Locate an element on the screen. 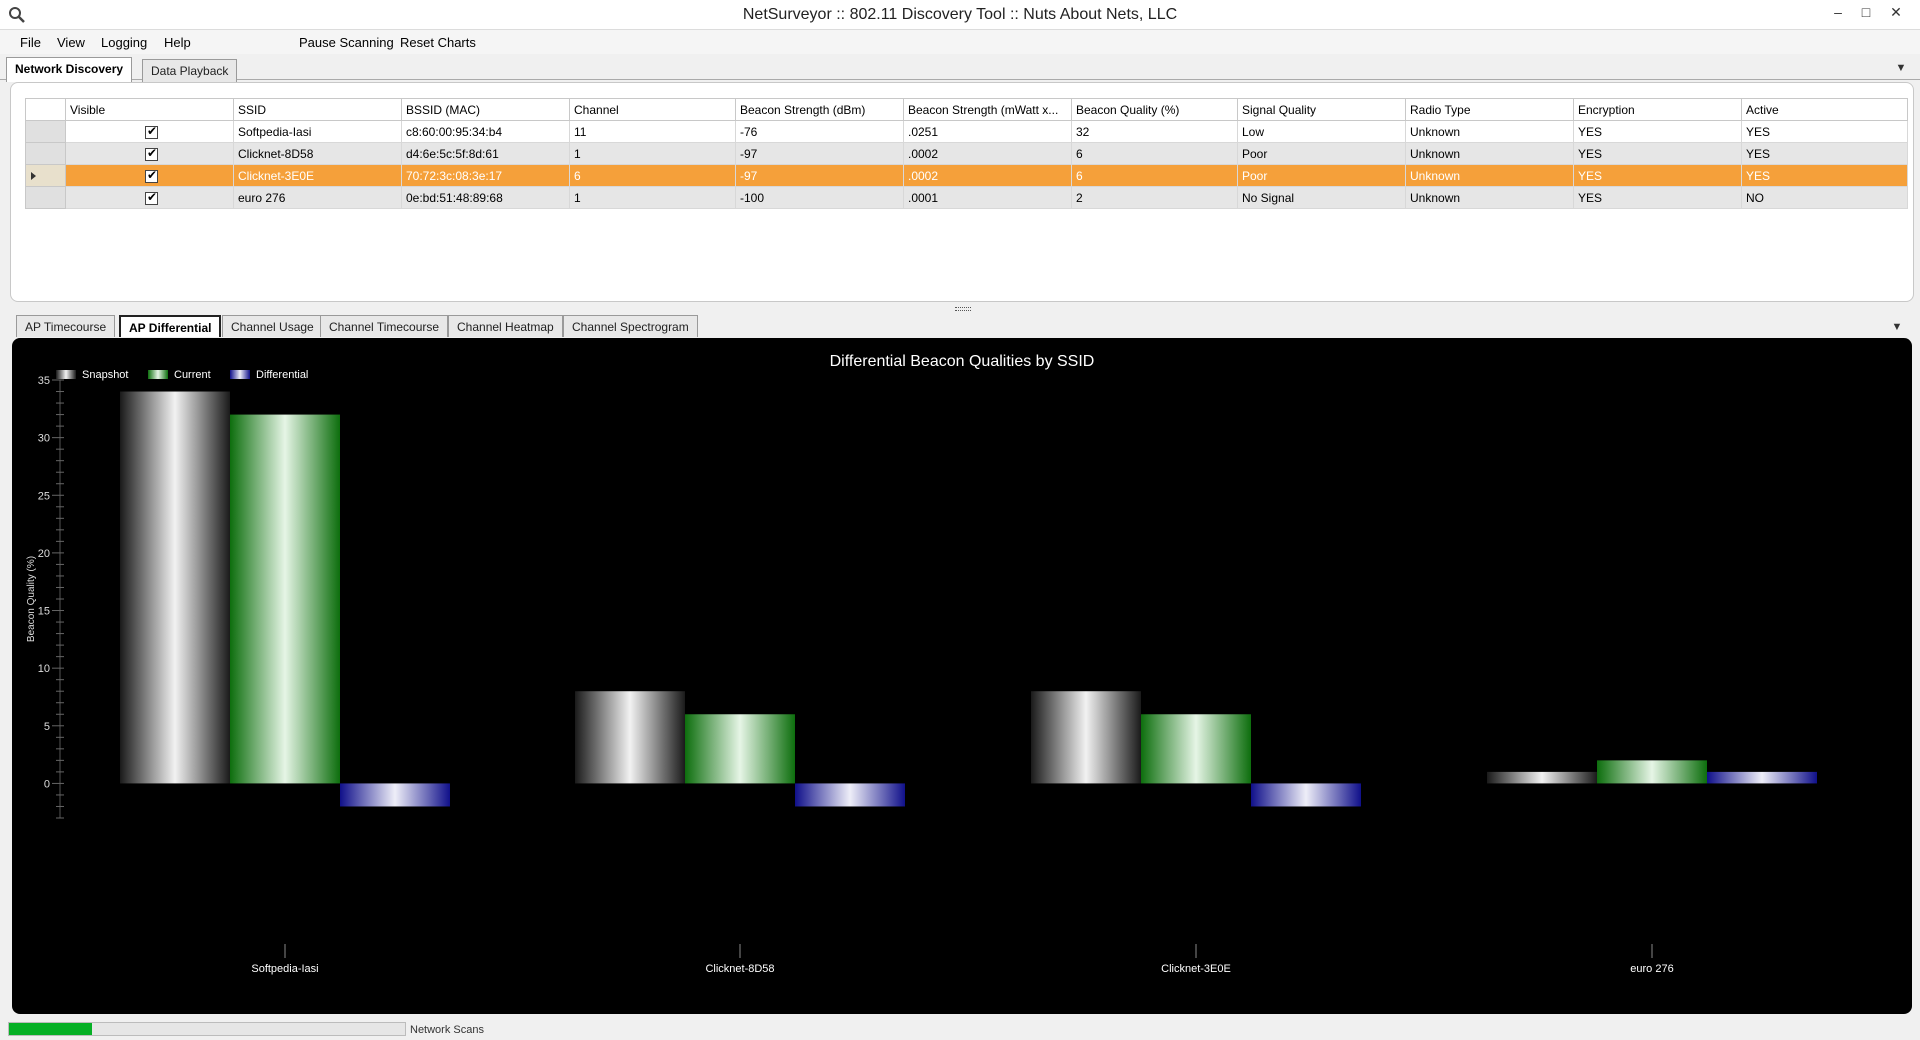 The width and height of the screenshot is (1920, 1040). status-label: Network Scans is located at coordinates (447, 1030).